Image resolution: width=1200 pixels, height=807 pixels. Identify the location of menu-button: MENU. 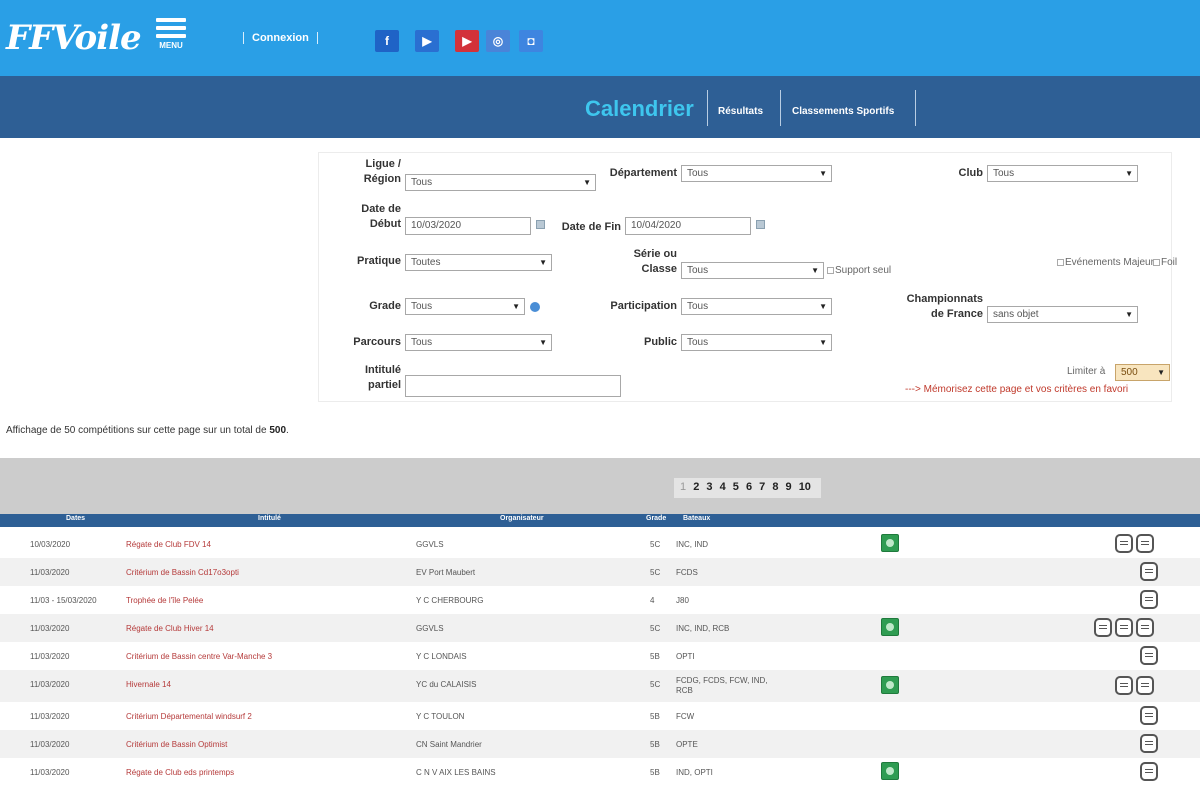
(171, 37).